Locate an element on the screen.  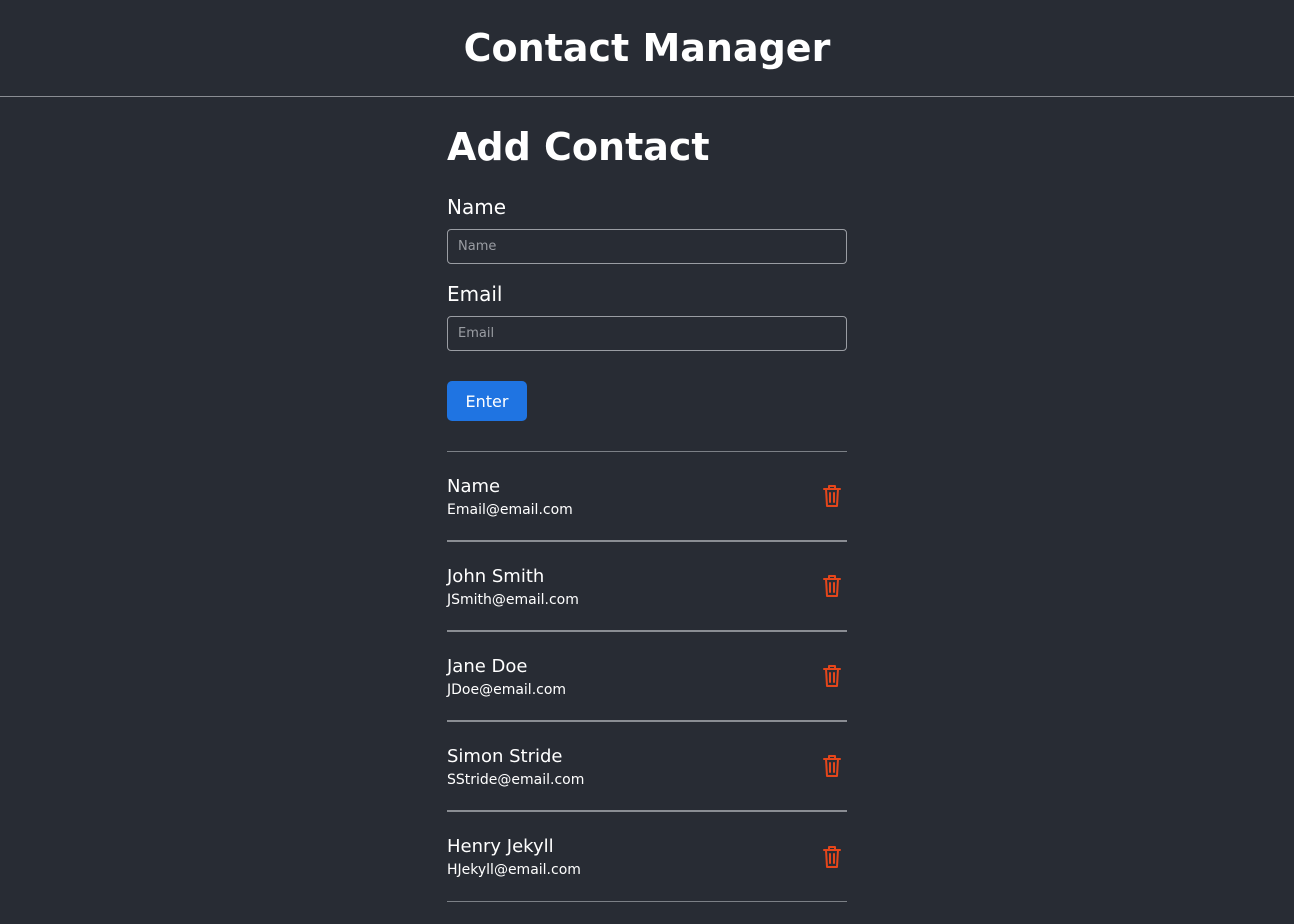
contact-row: Jane Doe JDoe@email.com is located at coordinates (647, 677).